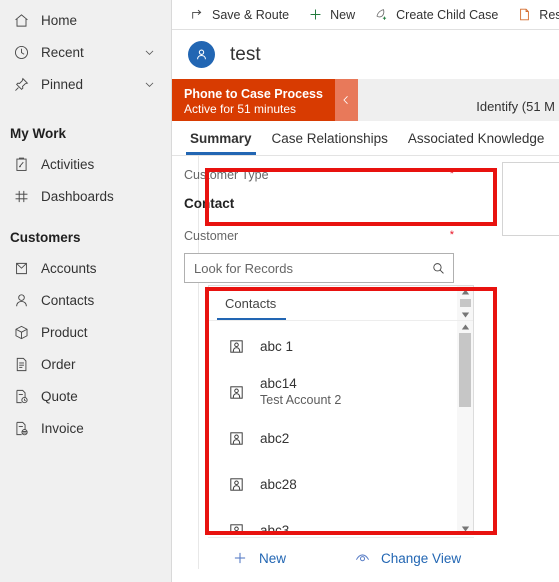  I want to click on customer-lookup-input: Look for Records, so click(319, 268).